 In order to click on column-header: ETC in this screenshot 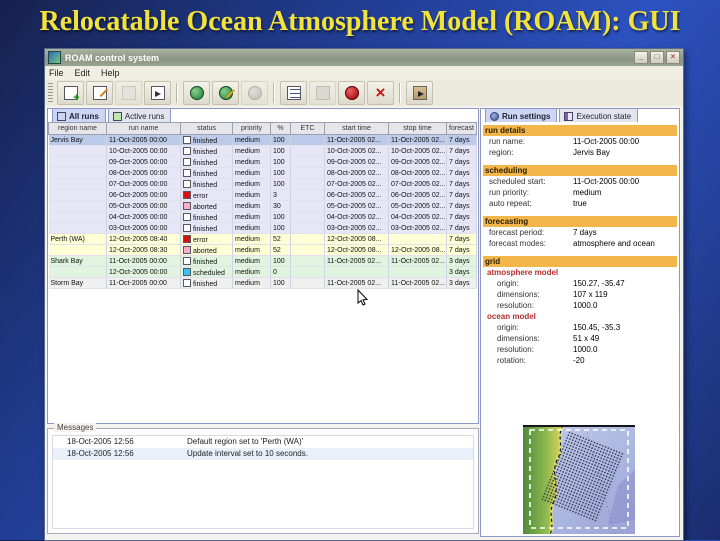, I will do `click(307, 128)`.